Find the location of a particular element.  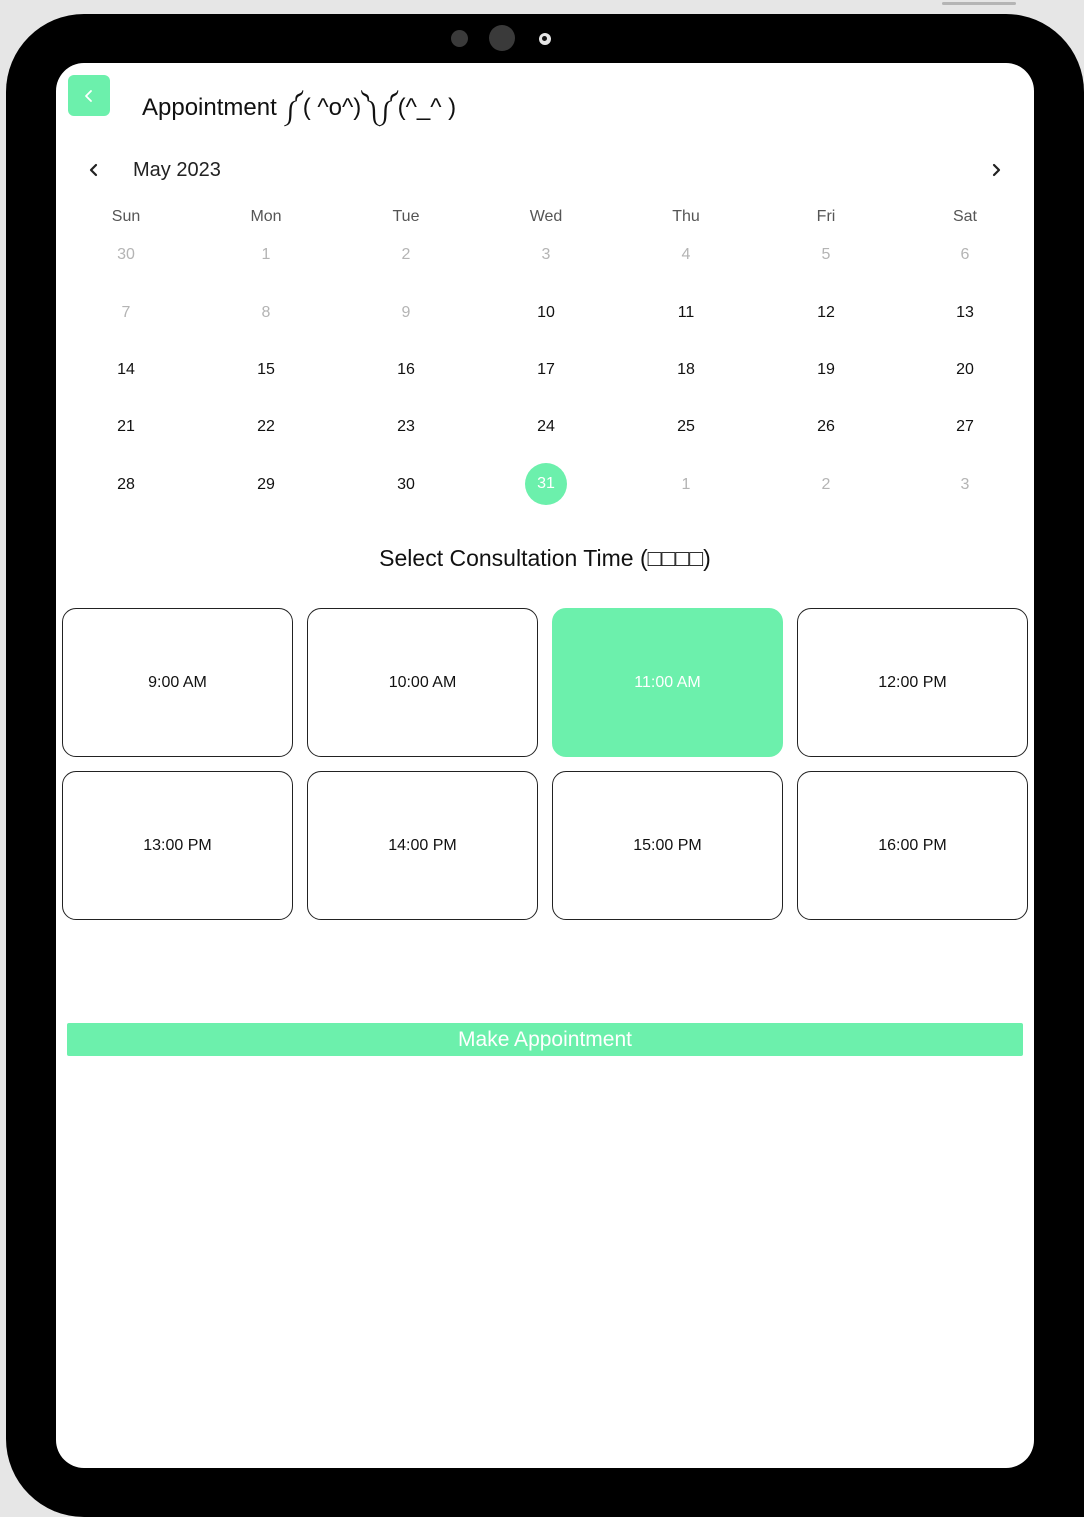

weekday-label: Fri is located at coordinates (826, 216).